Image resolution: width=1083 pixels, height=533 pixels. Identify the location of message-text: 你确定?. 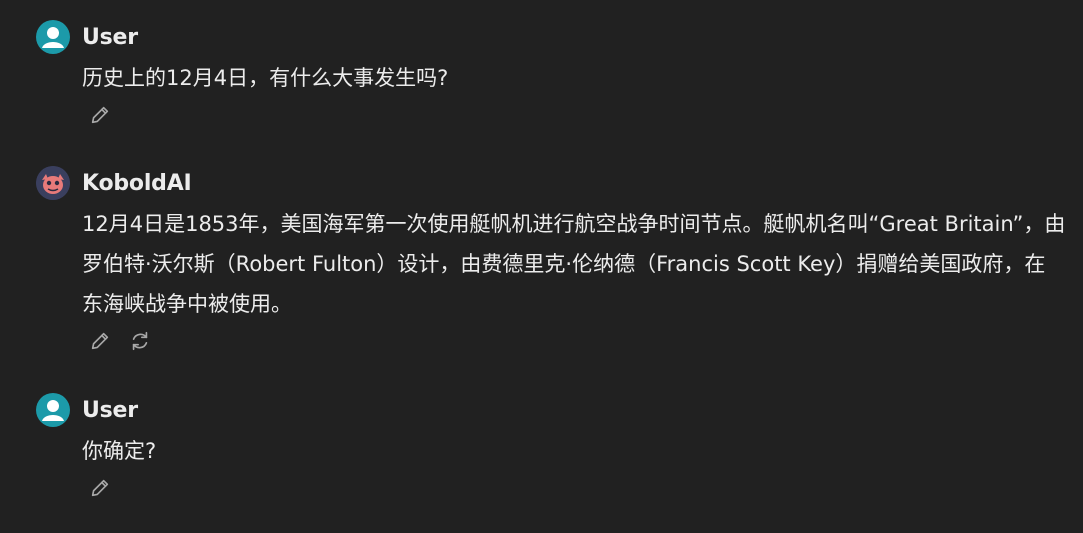
(119, 451).